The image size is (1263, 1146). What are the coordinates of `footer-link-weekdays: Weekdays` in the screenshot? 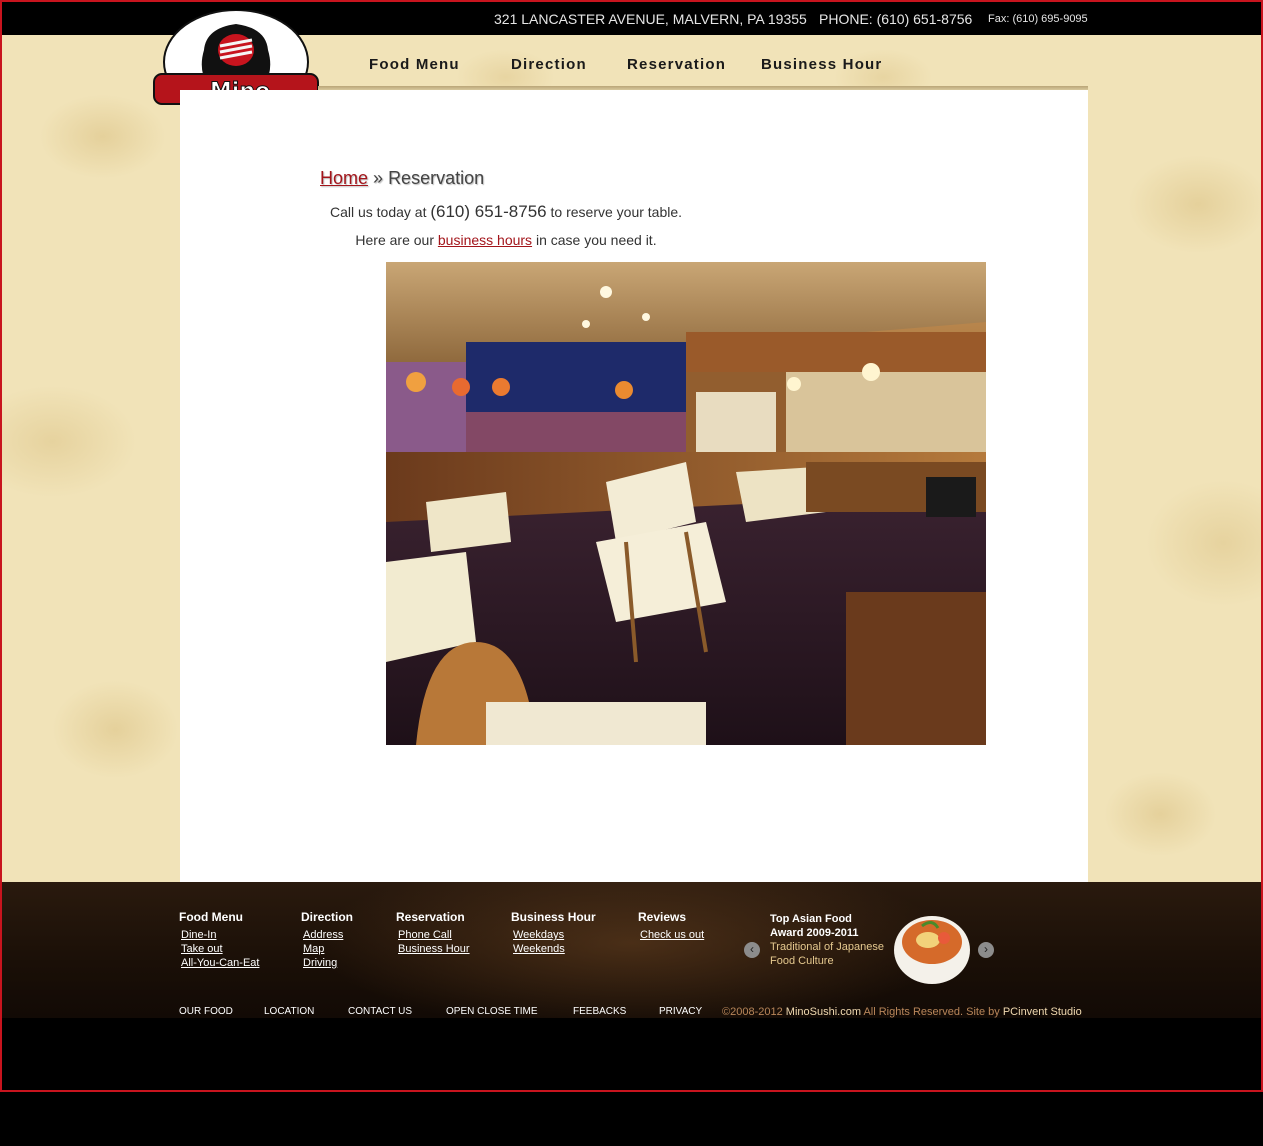 It's located at (554, 935).